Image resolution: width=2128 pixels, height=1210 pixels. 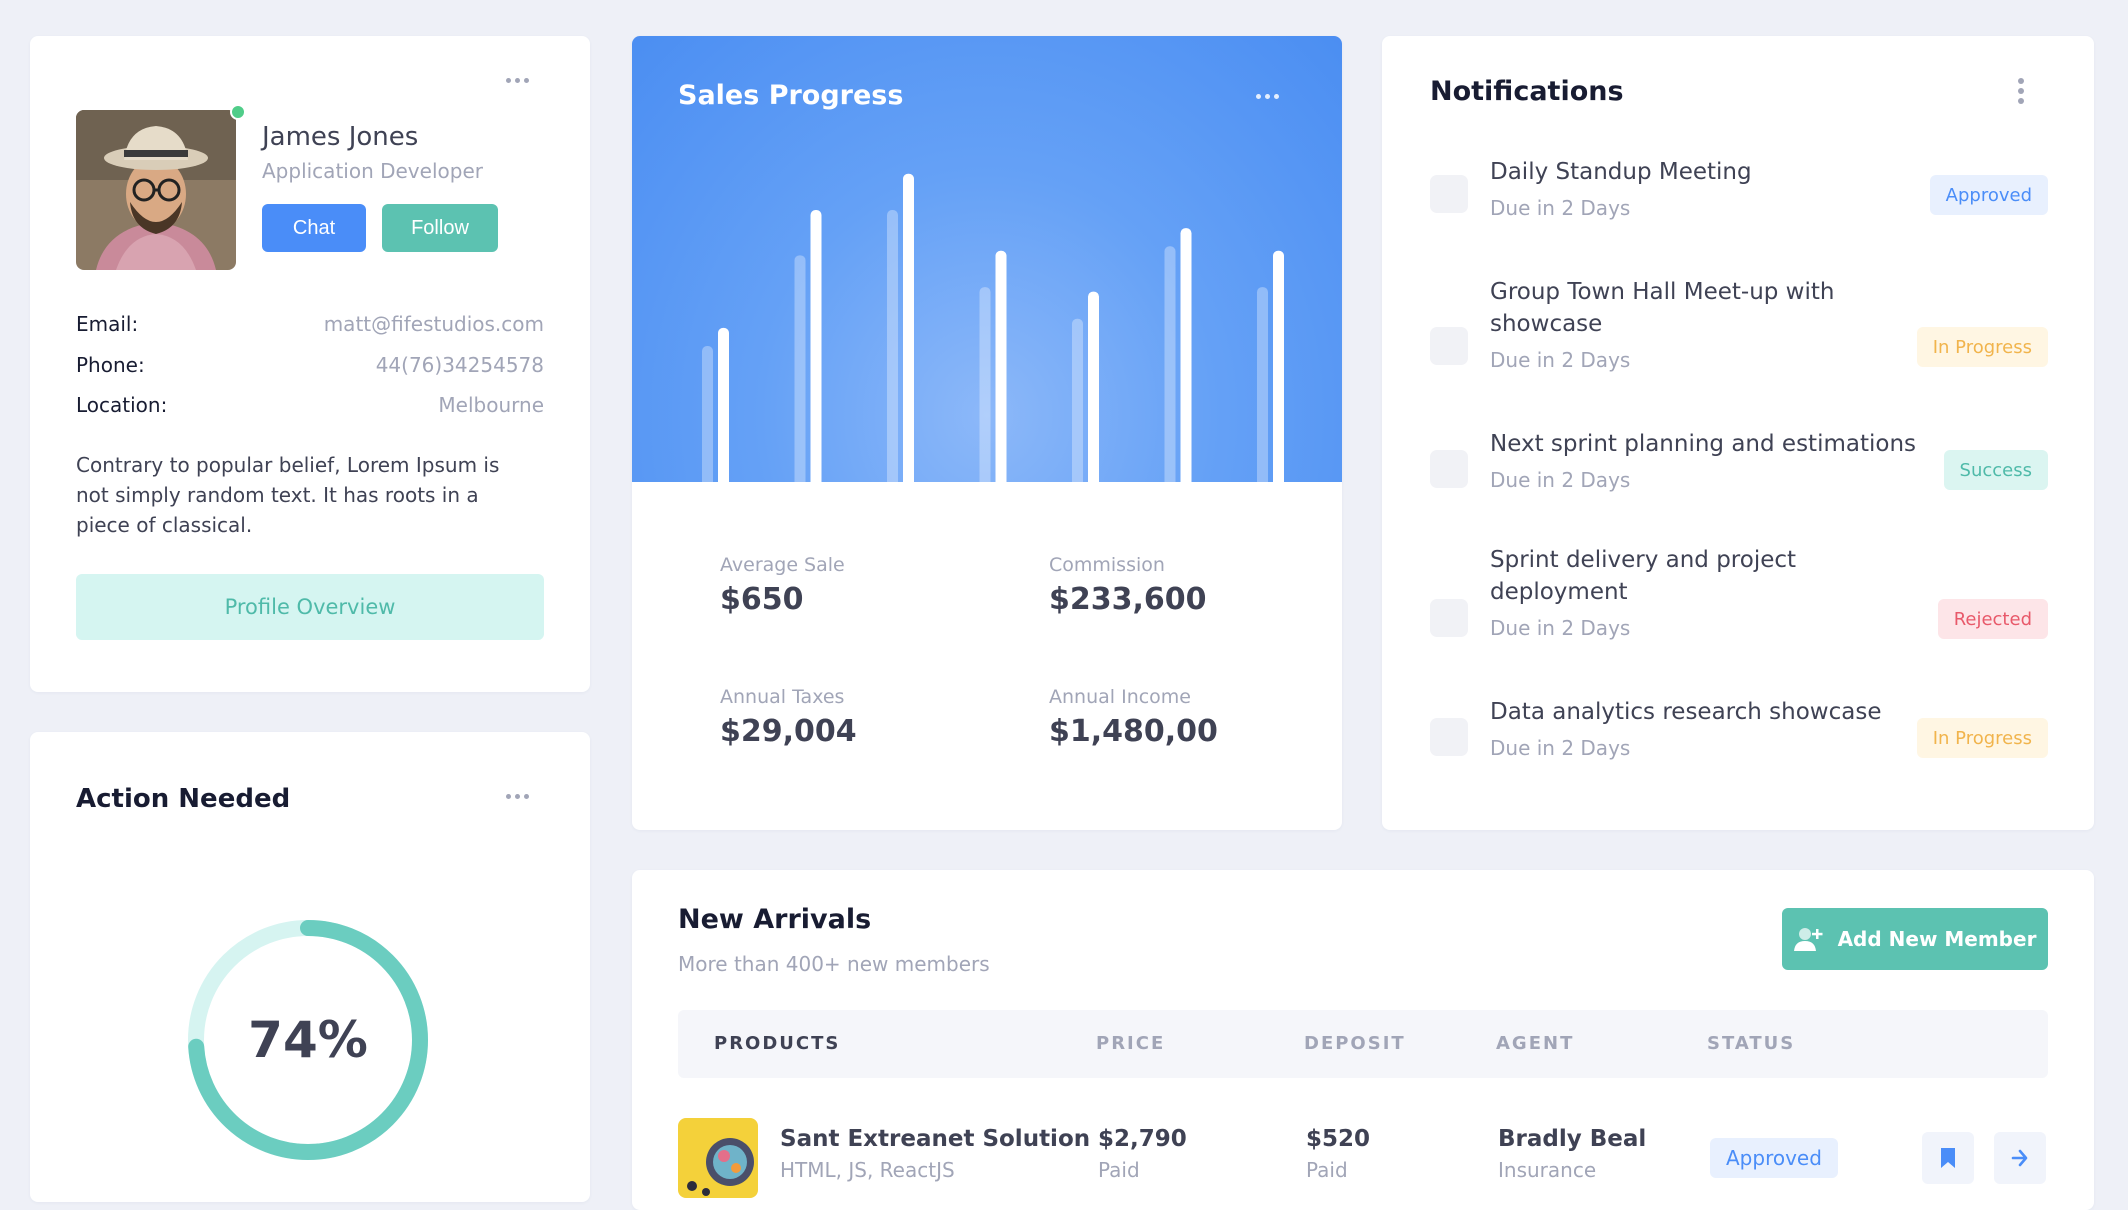 What do you see at coordinates (762, 599) in the screenshot?
I see `stat-value: $650` at bounding box center [762, 599].